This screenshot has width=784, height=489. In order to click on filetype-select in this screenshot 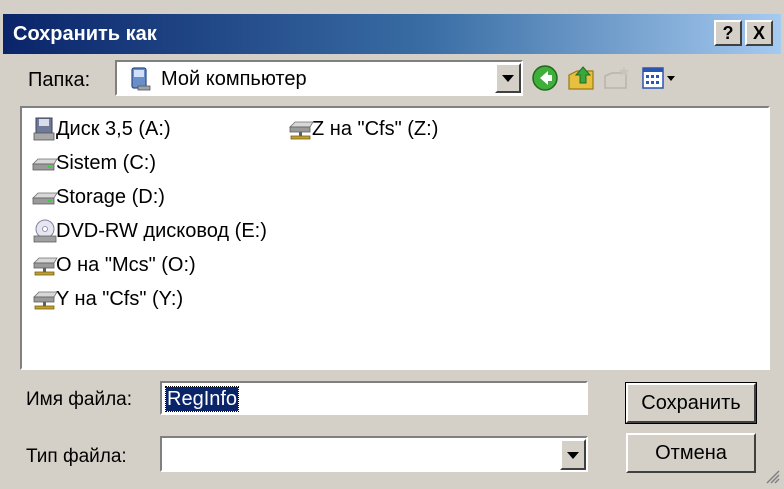, I will do `click(374, 454)`.